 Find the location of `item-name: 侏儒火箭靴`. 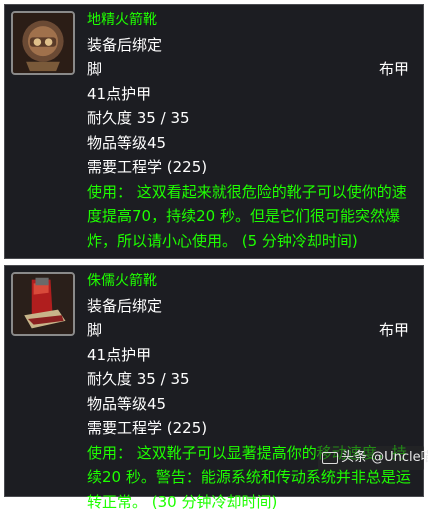

item-name: 侏儒火箭靴 is located at coordinates (250, 281).